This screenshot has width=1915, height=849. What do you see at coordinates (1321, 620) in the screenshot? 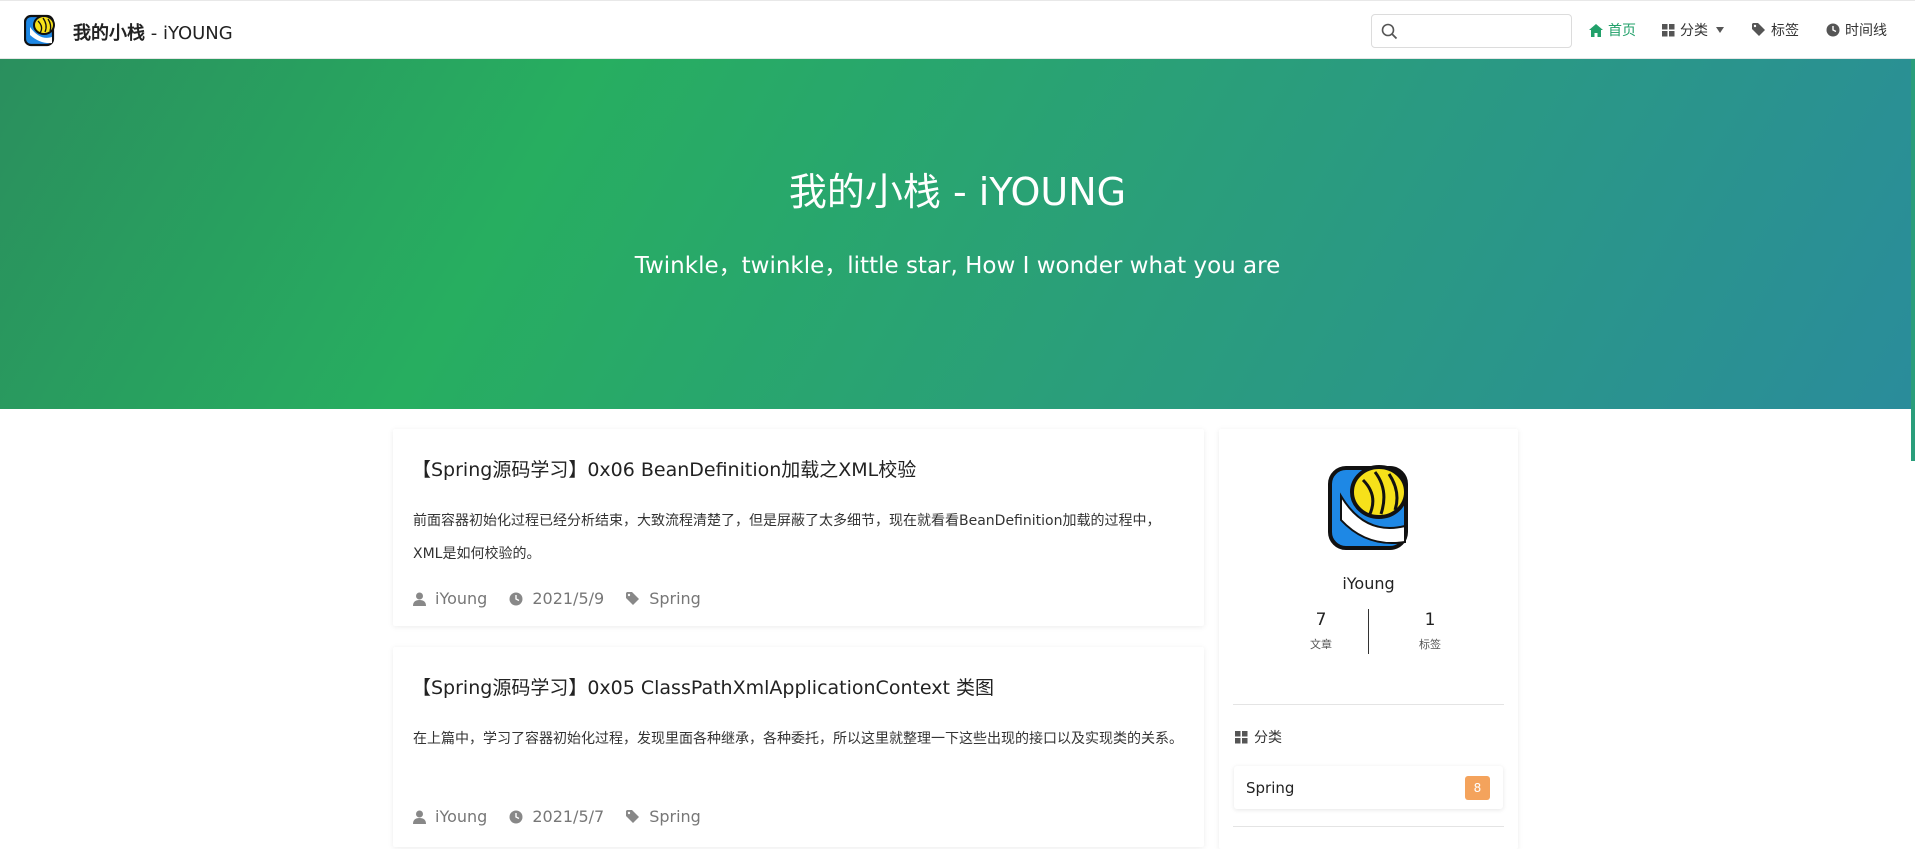
I see `stat-posts-count: 7` at bounding box center [1321, 620].